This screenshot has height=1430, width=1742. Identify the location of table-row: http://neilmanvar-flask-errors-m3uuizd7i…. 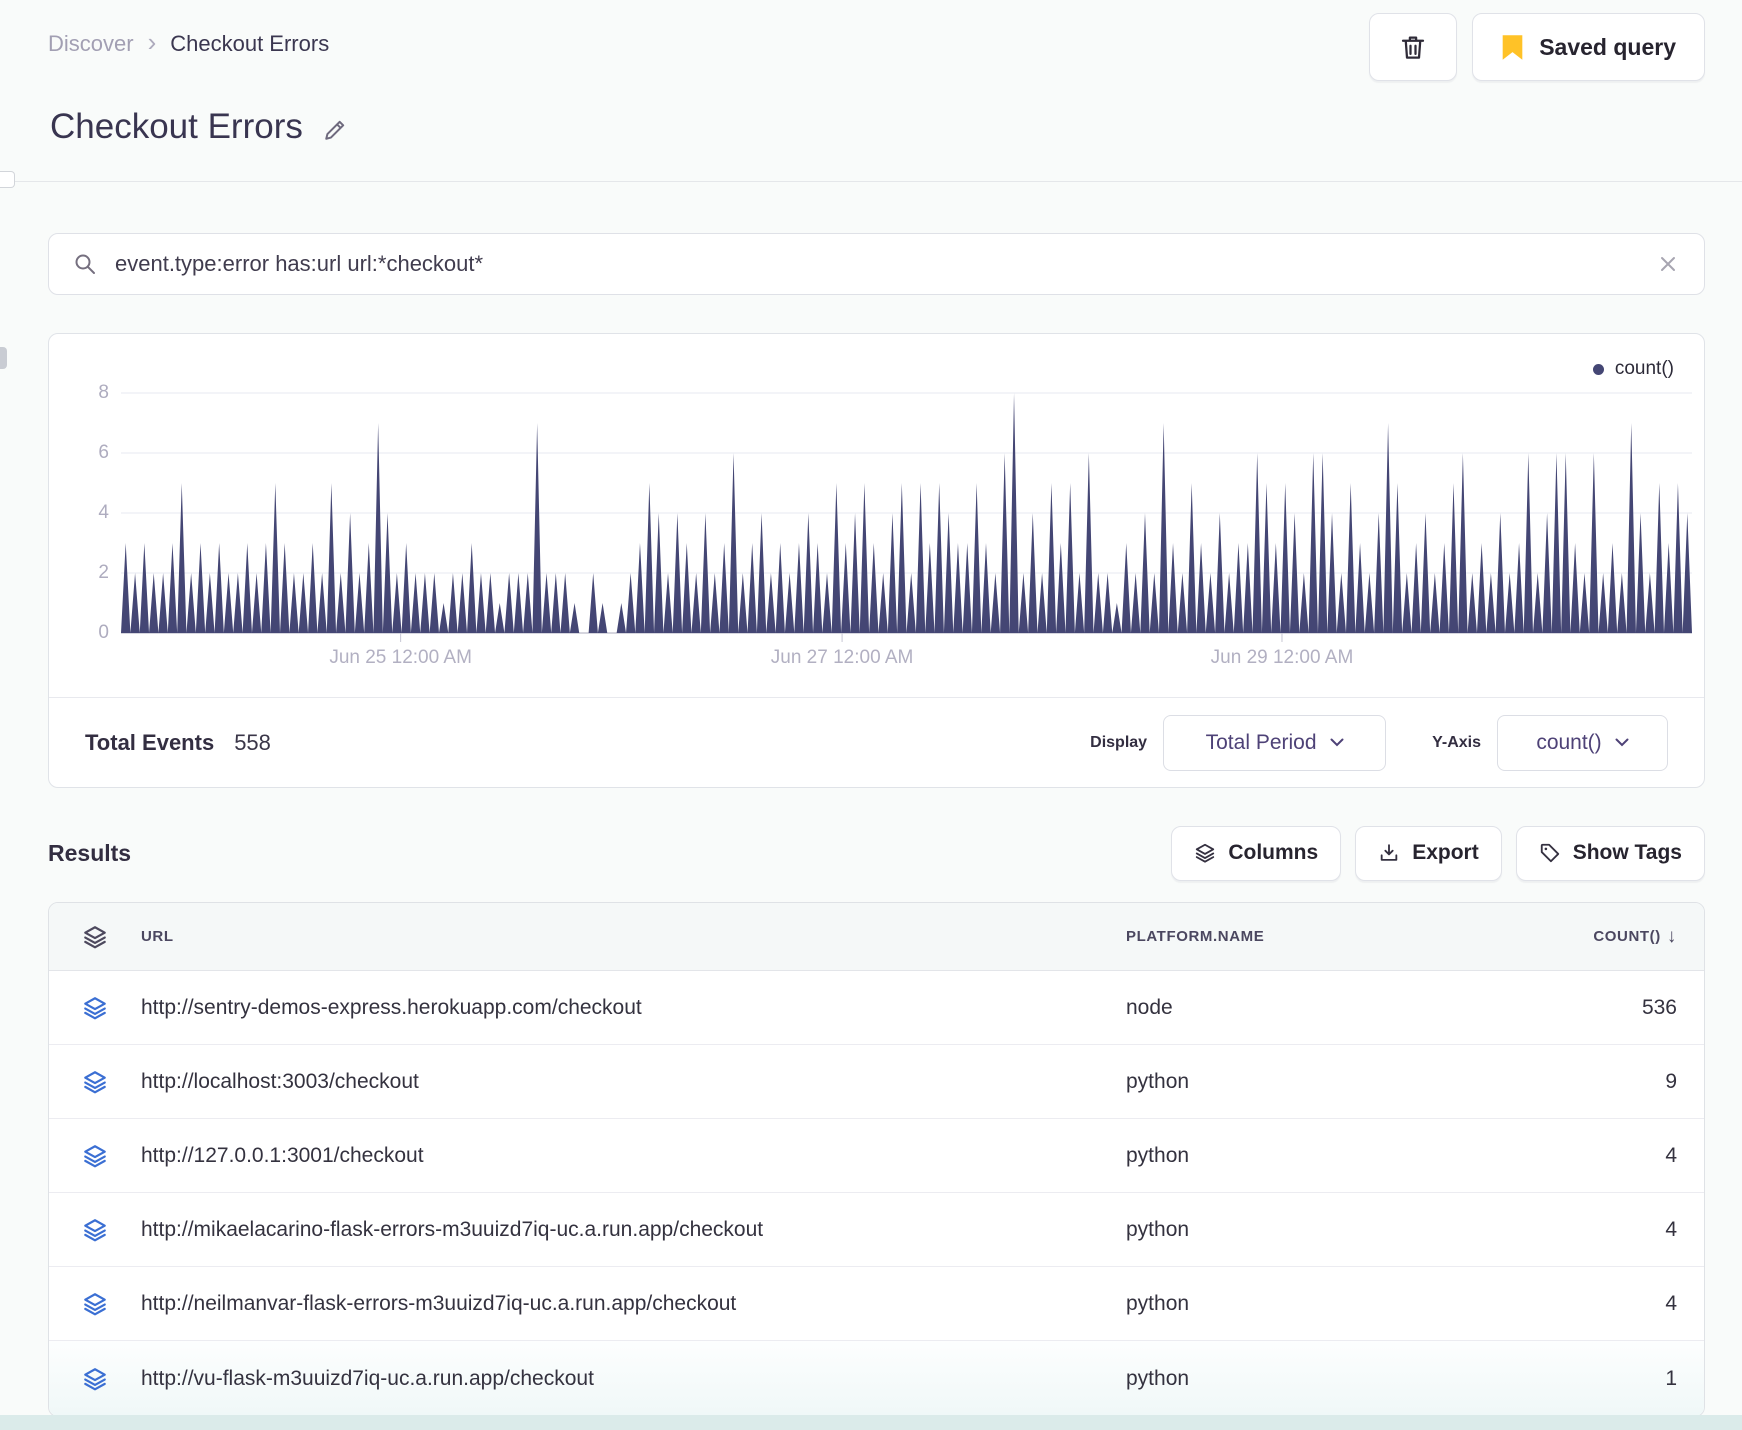
(876, 1304).